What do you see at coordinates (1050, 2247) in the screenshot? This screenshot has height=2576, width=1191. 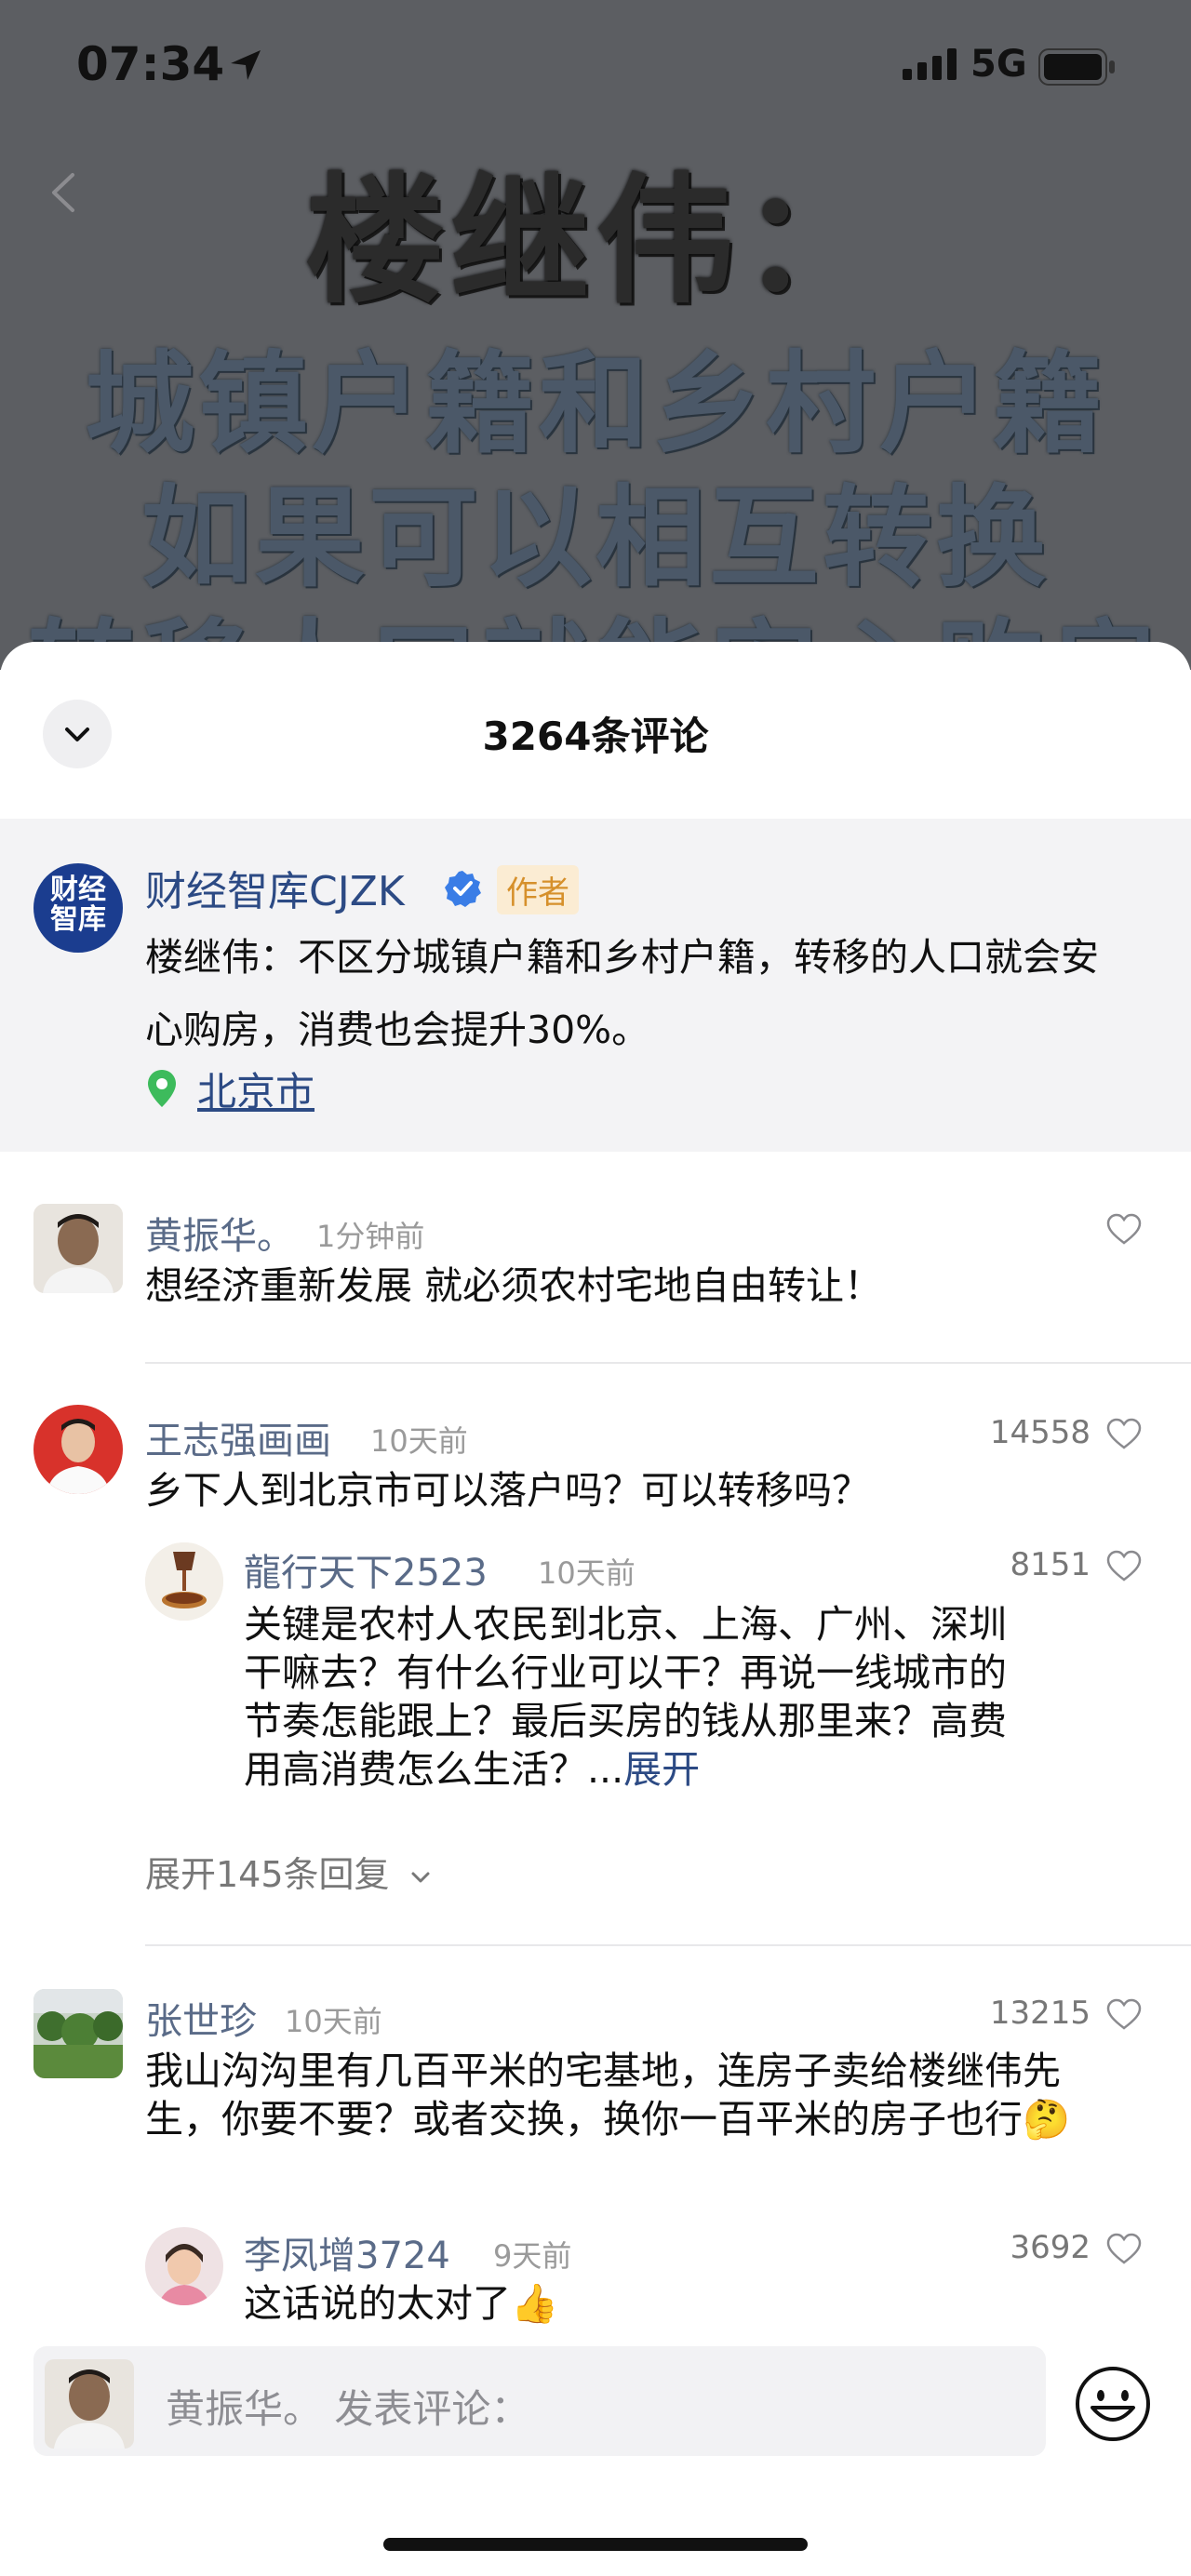 I see `like-count: 3692` at bounding box center [1050, 2247].